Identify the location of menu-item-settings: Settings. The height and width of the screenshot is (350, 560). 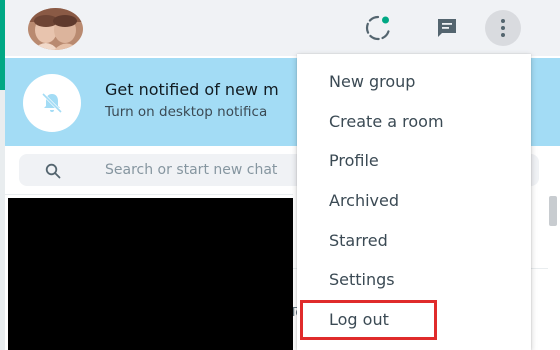
(414, 280).